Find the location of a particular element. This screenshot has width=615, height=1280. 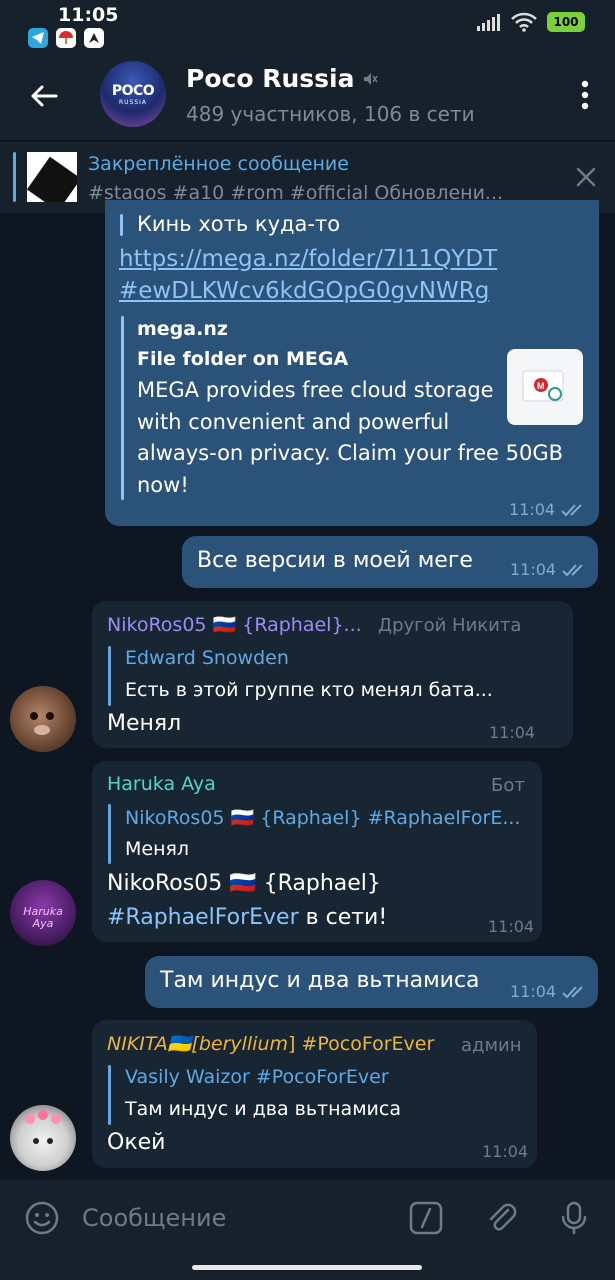

member-tag: Другой Никита is located at coordinates (450, 625).